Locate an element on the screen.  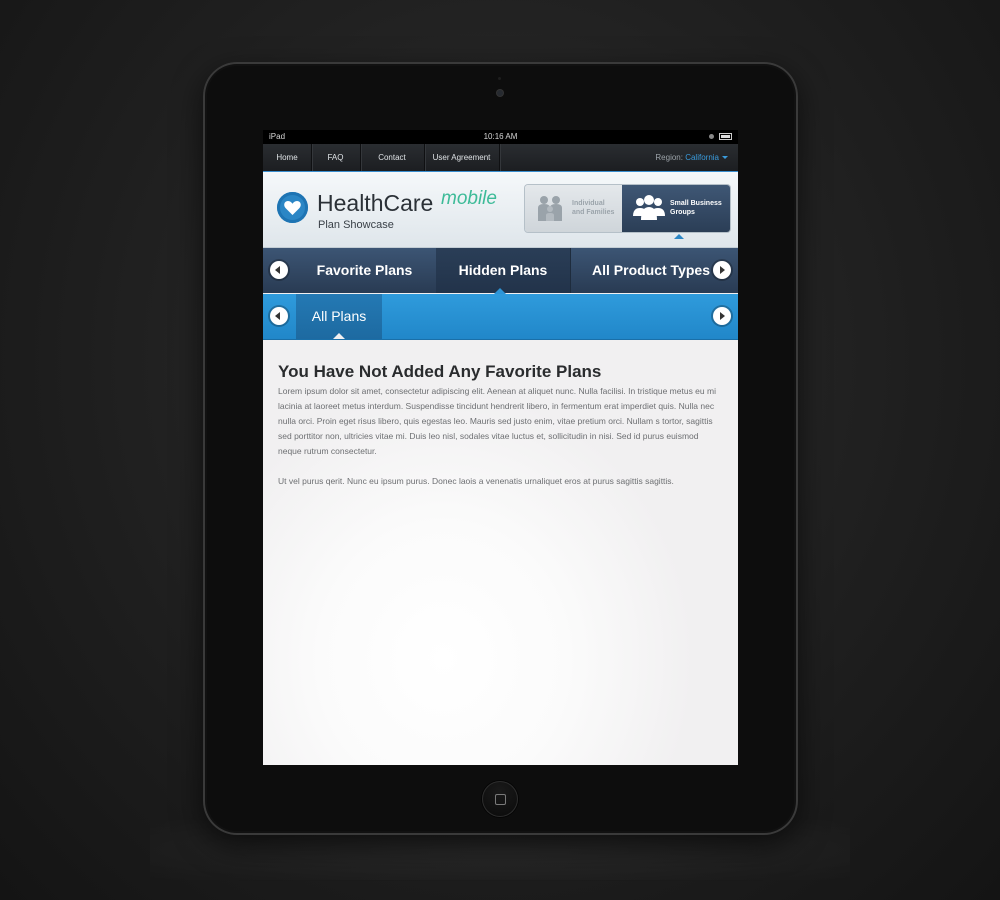
segment-individual: Individual and Families is located at coordinates (573, 208).